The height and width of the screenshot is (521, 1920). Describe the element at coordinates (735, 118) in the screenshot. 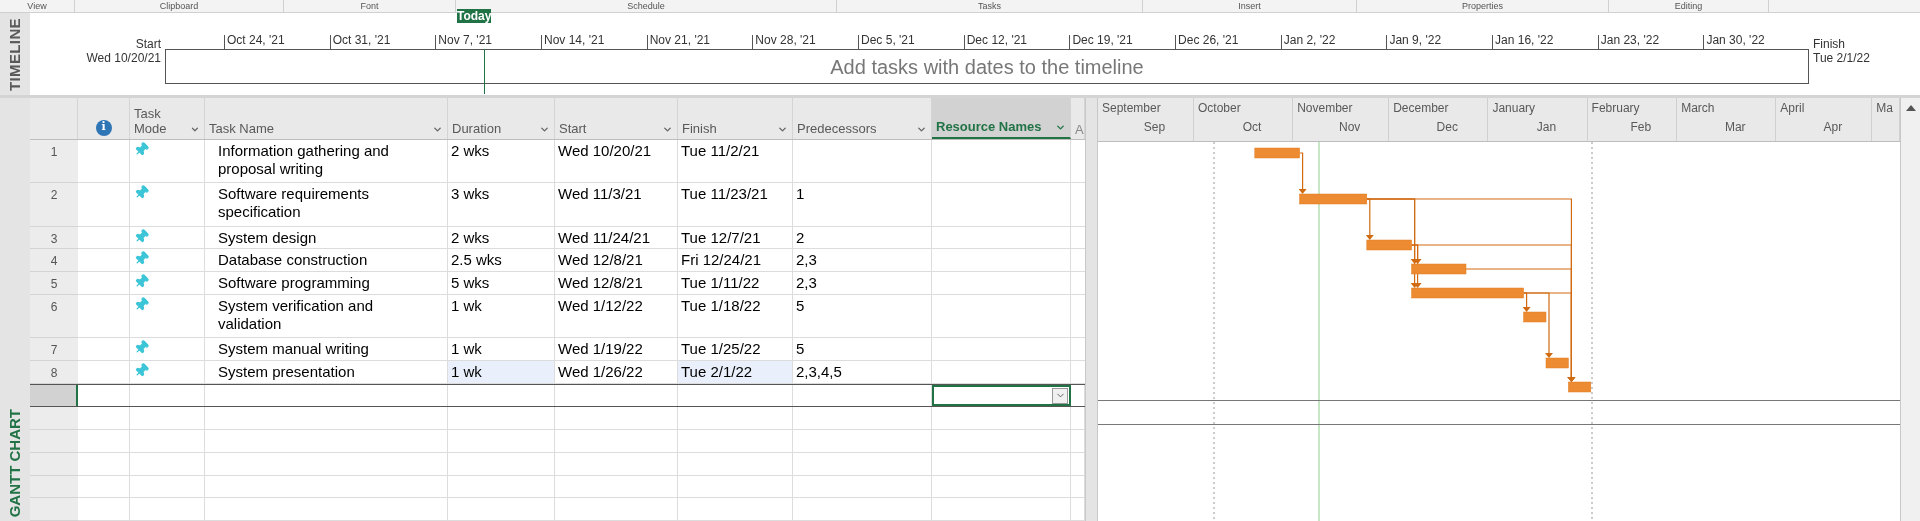

I see `column-header: Finish` at that location.